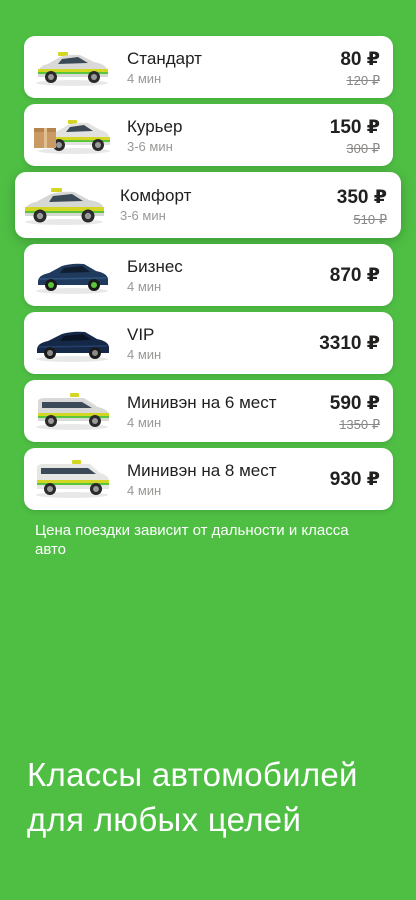  I want to click on vip-sedan-icon, so click(72, 346).